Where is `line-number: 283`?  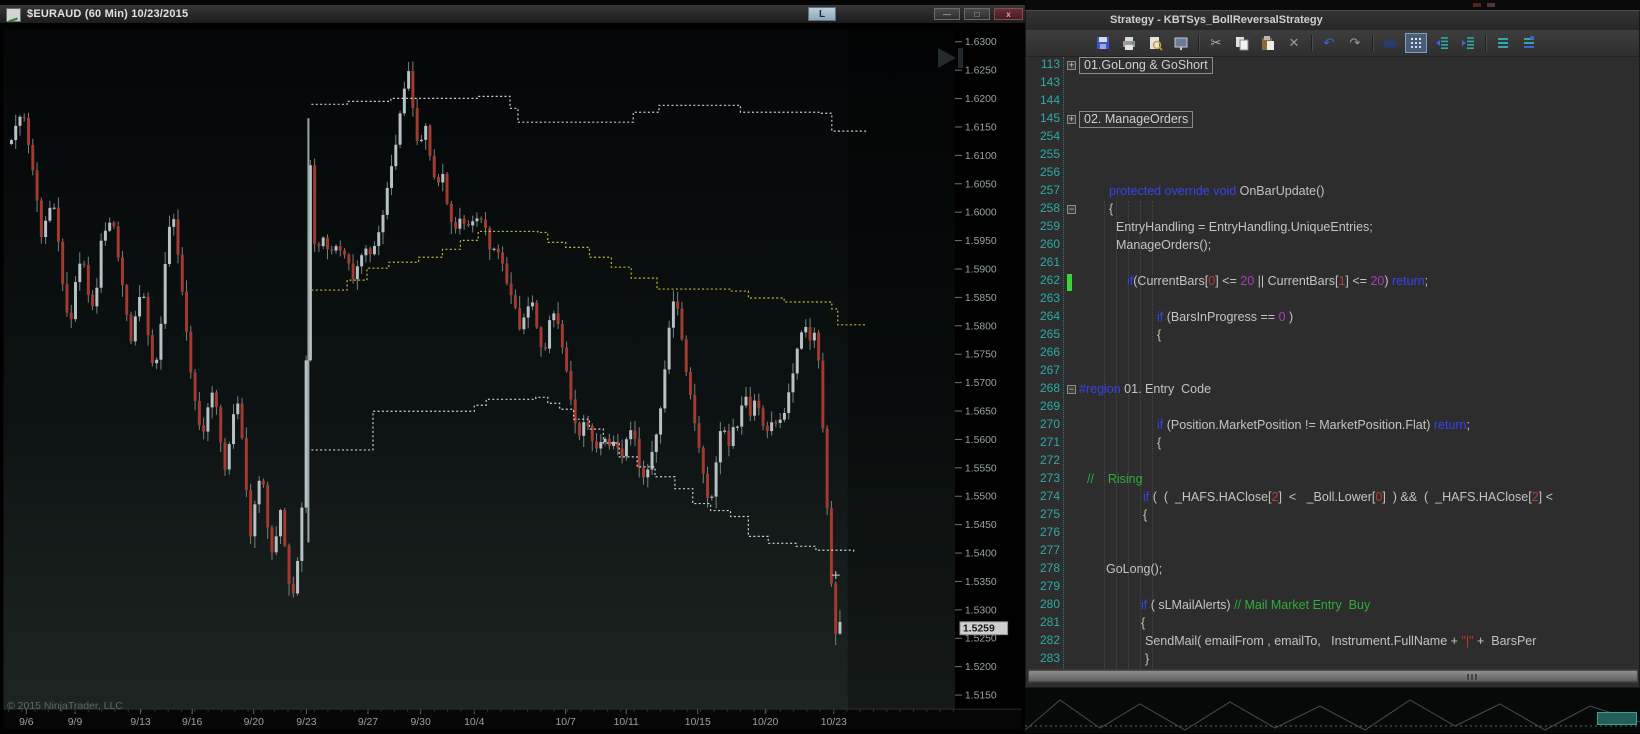
line-number: 283 is located at coordinates (1049, 658).